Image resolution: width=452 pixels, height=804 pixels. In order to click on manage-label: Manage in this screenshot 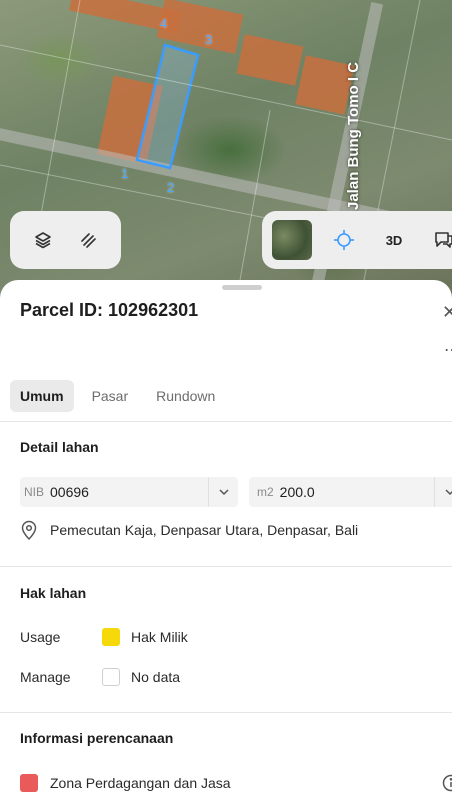, I will do `click(45, 677)`.